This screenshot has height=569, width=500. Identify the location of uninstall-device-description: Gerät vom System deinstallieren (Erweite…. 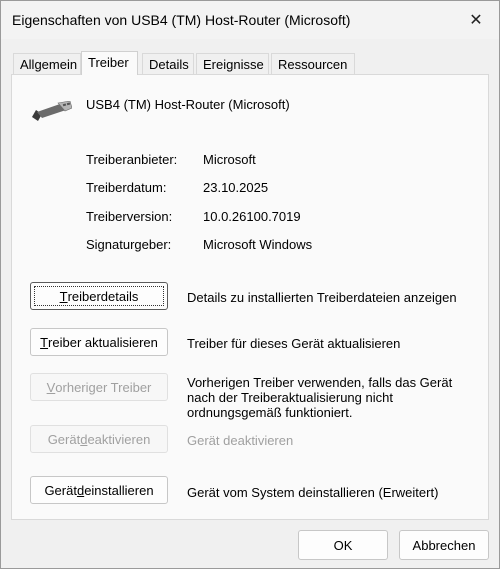
(313, 492).